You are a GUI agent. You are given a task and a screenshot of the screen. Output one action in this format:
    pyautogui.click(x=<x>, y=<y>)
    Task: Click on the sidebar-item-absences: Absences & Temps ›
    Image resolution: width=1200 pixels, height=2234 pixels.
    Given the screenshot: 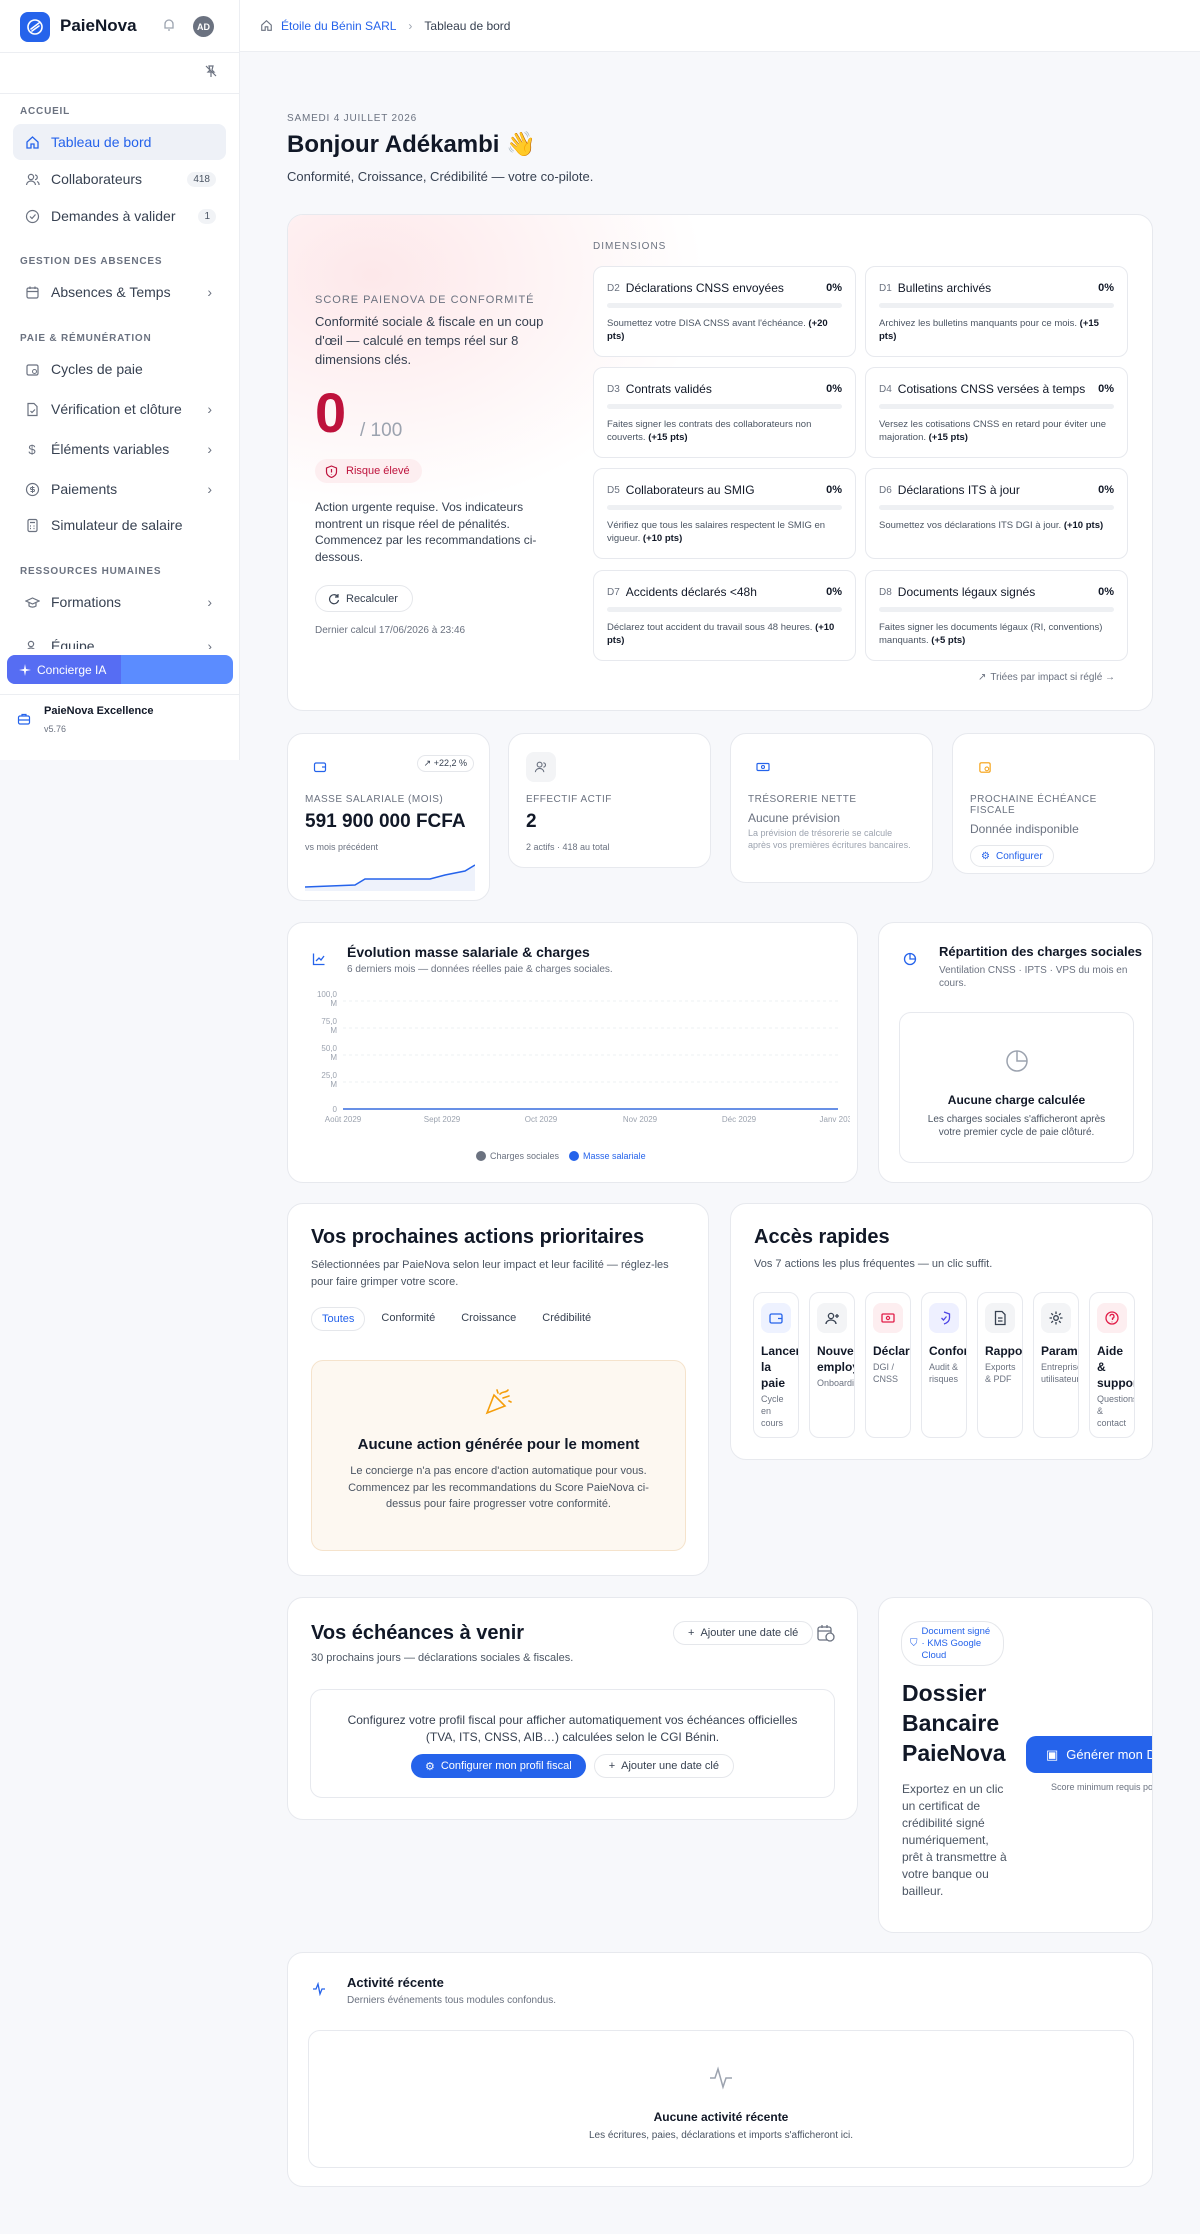 What is the action you would take?
    pyautogui.click(x=119, y=292)
    